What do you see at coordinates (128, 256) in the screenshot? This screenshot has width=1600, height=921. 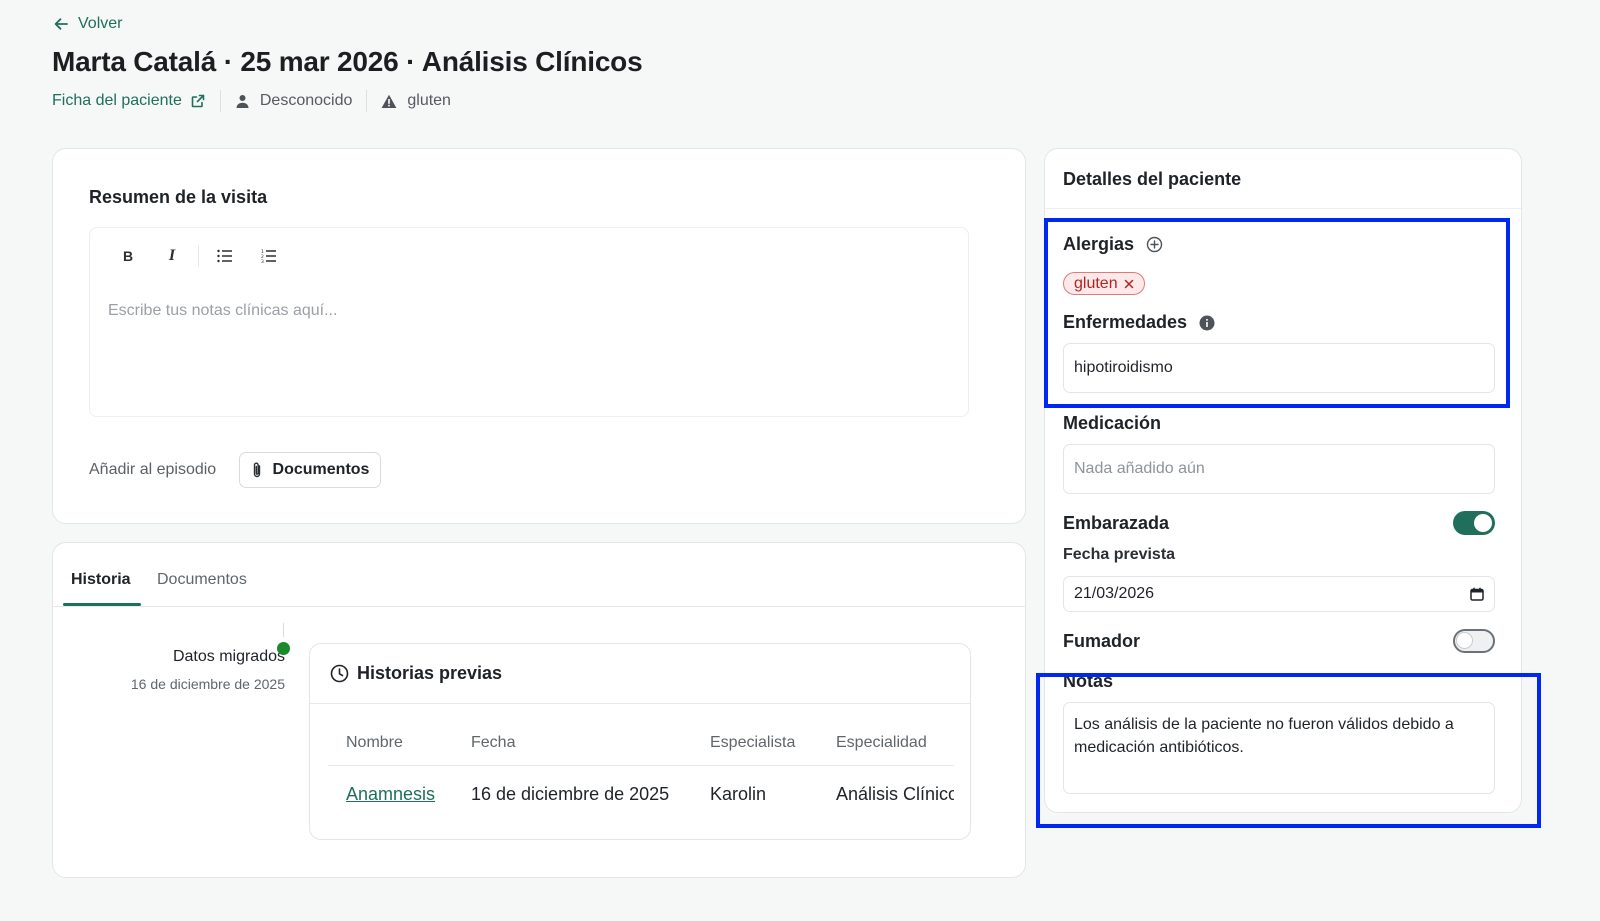 I see `bold-button: B` at bounding box center [128, 256].